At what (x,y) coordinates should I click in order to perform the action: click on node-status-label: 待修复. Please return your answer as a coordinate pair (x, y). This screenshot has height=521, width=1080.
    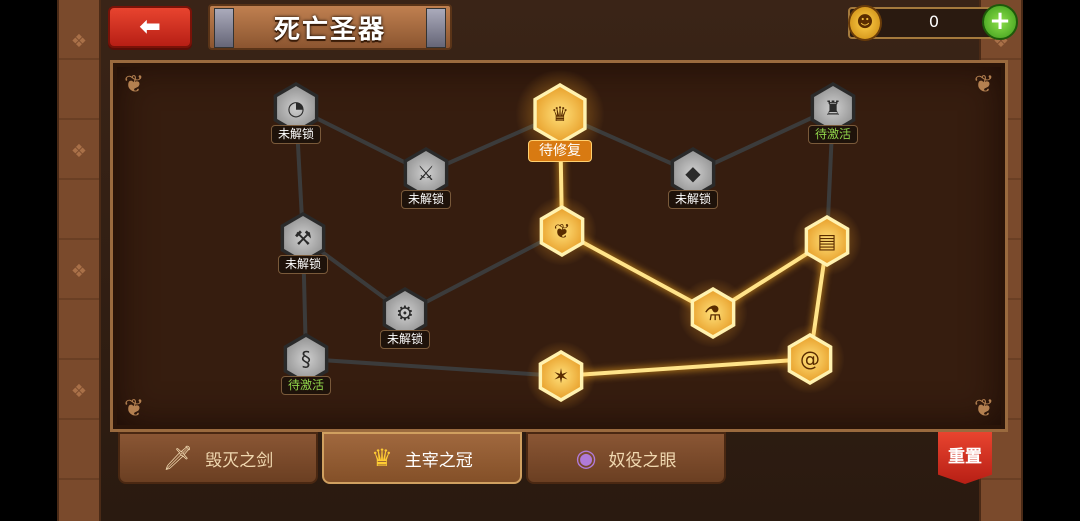
    Looking at the image, I should click on (560, 151).